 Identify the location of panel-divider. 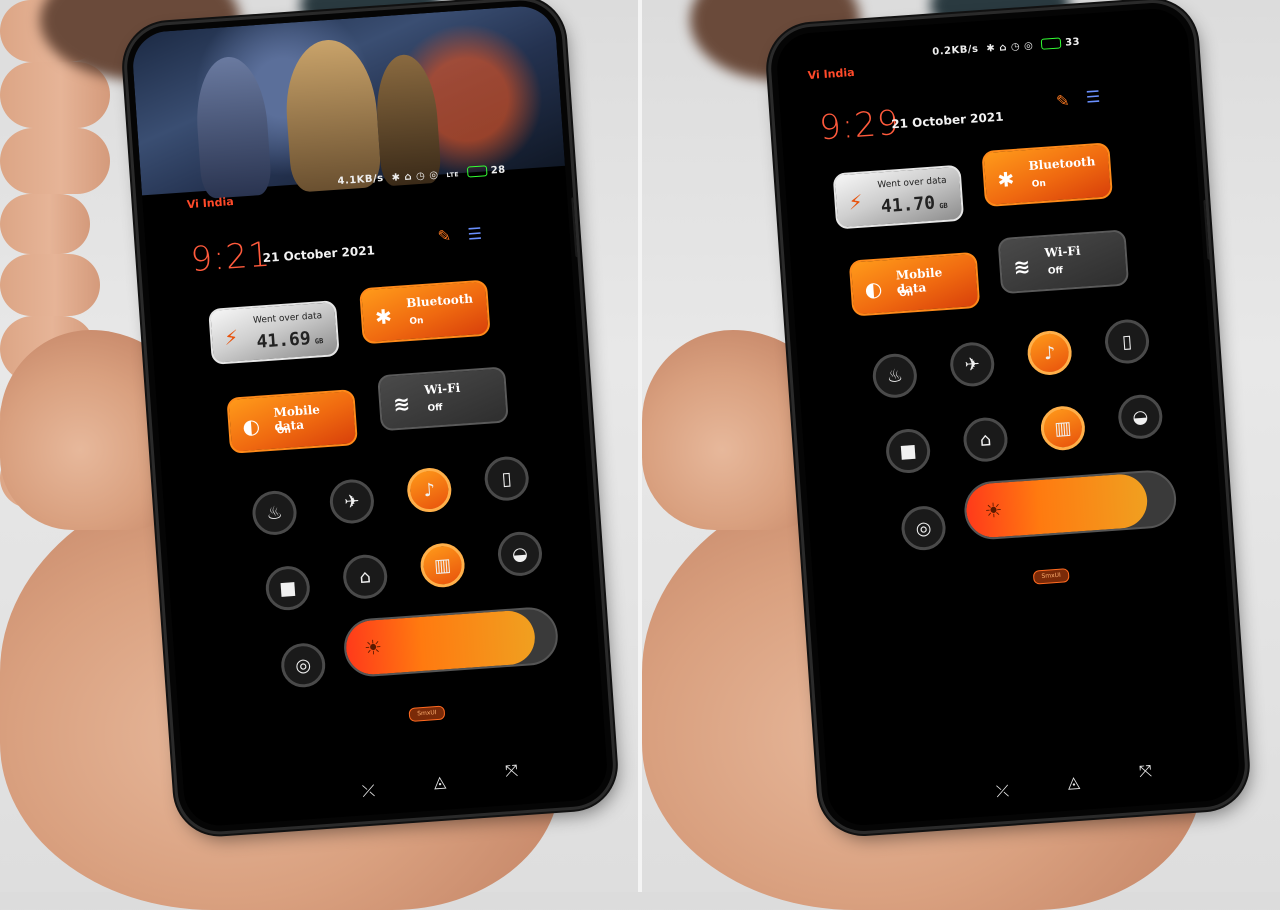
(640, 446).